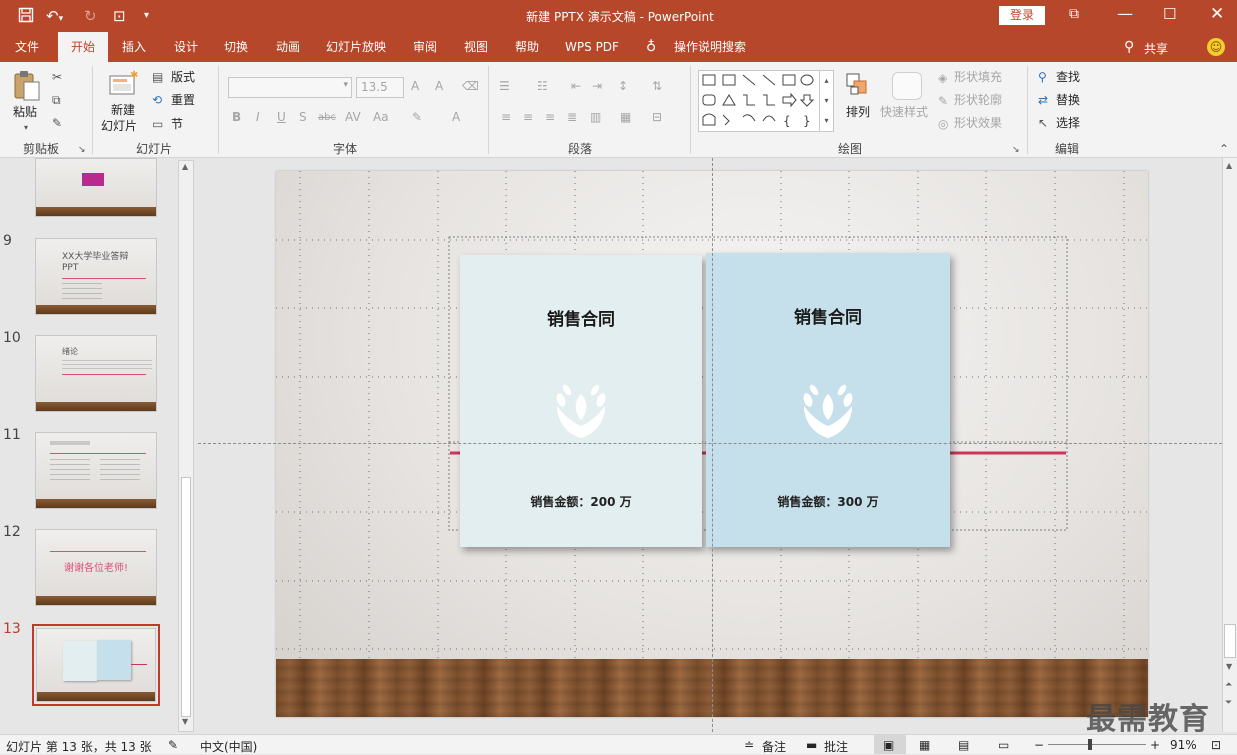 The width and height of the screenshot is (1237, 755). What do you see at coordinates (26, 128) in the screenshot?
I see `chevron-down-icon: ▾` at bounding box center [26, 128].